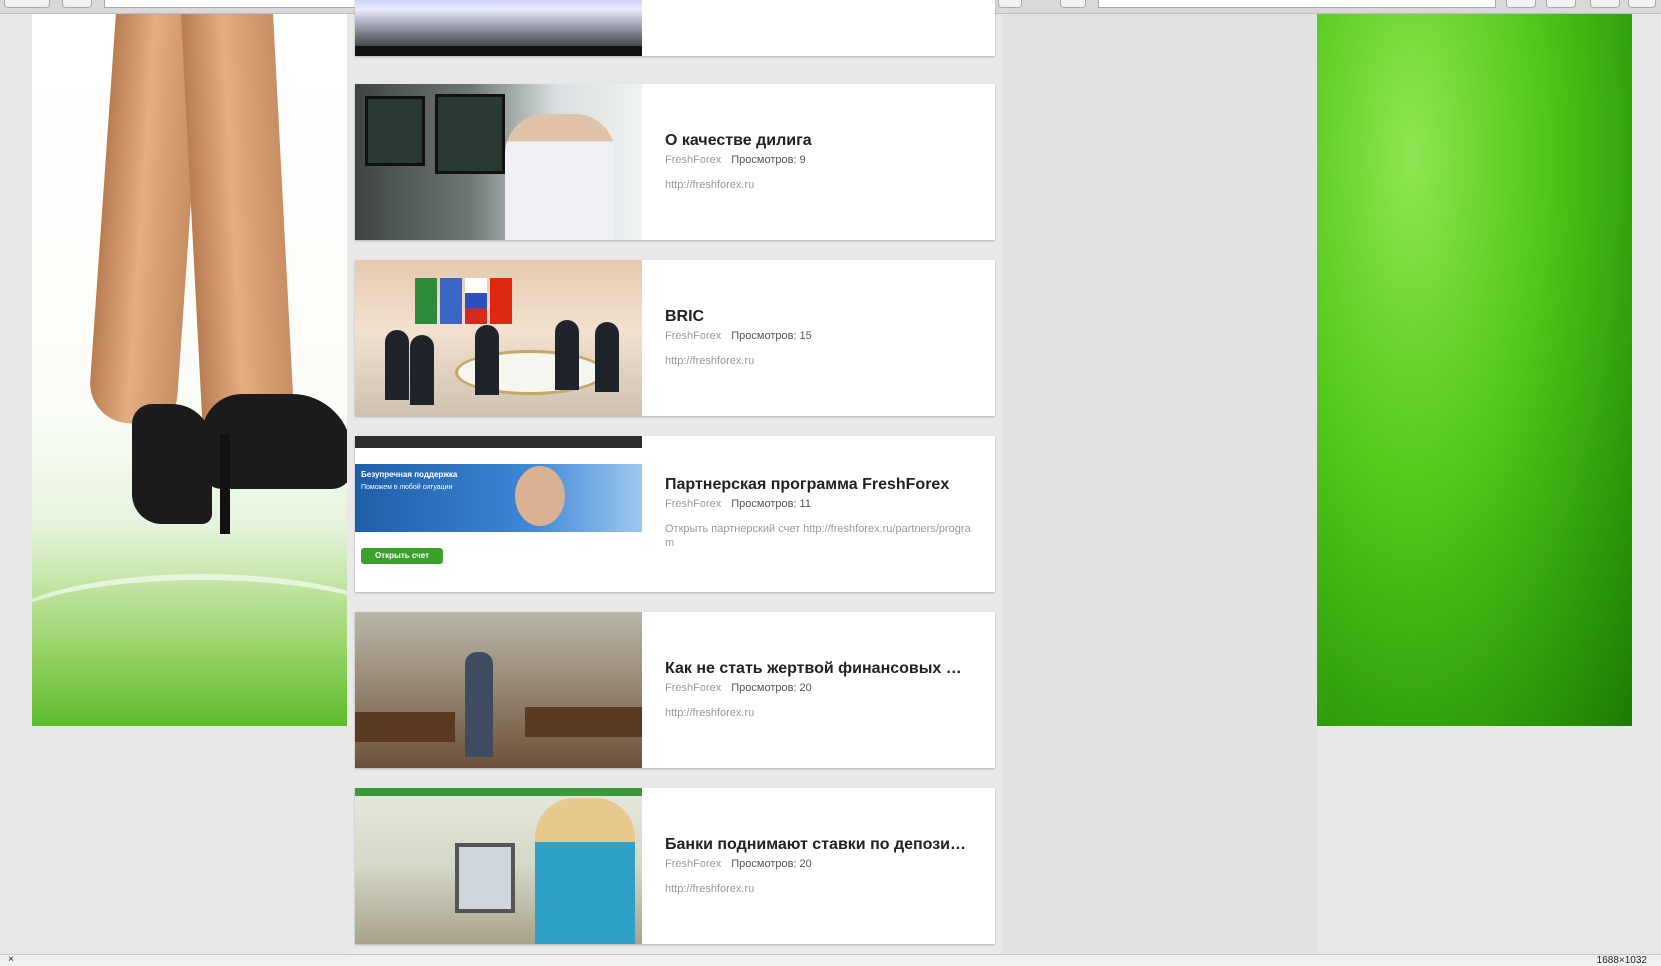 Image resolution: width=1661 pixels, height=966 pixels. What do you see at coordinates (1010, 4) in the screenshot?
I see `extension-button` at bounding box center [1010, 4].